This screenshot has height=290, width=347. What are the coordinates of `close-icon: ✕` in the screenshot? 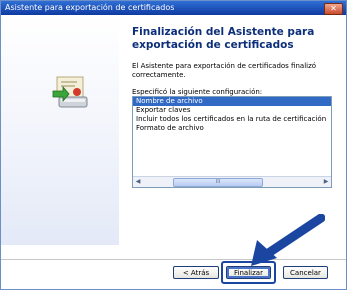 It's located at (333, 8).